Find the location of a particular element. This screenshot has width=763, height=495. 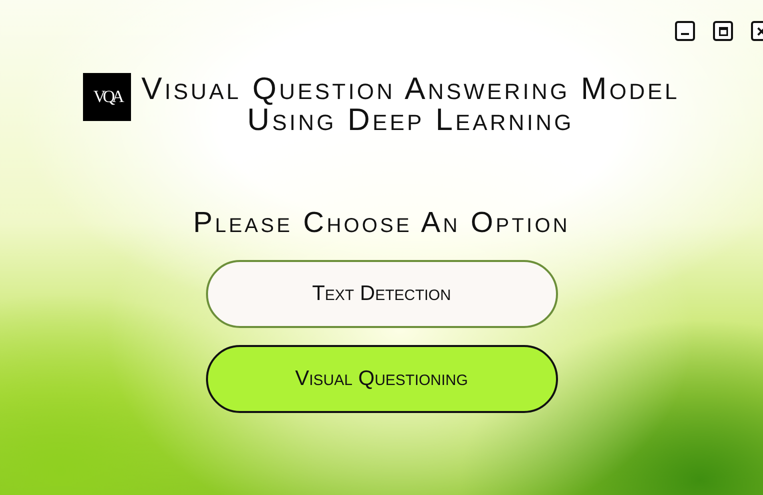

option-button: Visual Questioning is located at coordinates (382, 379).